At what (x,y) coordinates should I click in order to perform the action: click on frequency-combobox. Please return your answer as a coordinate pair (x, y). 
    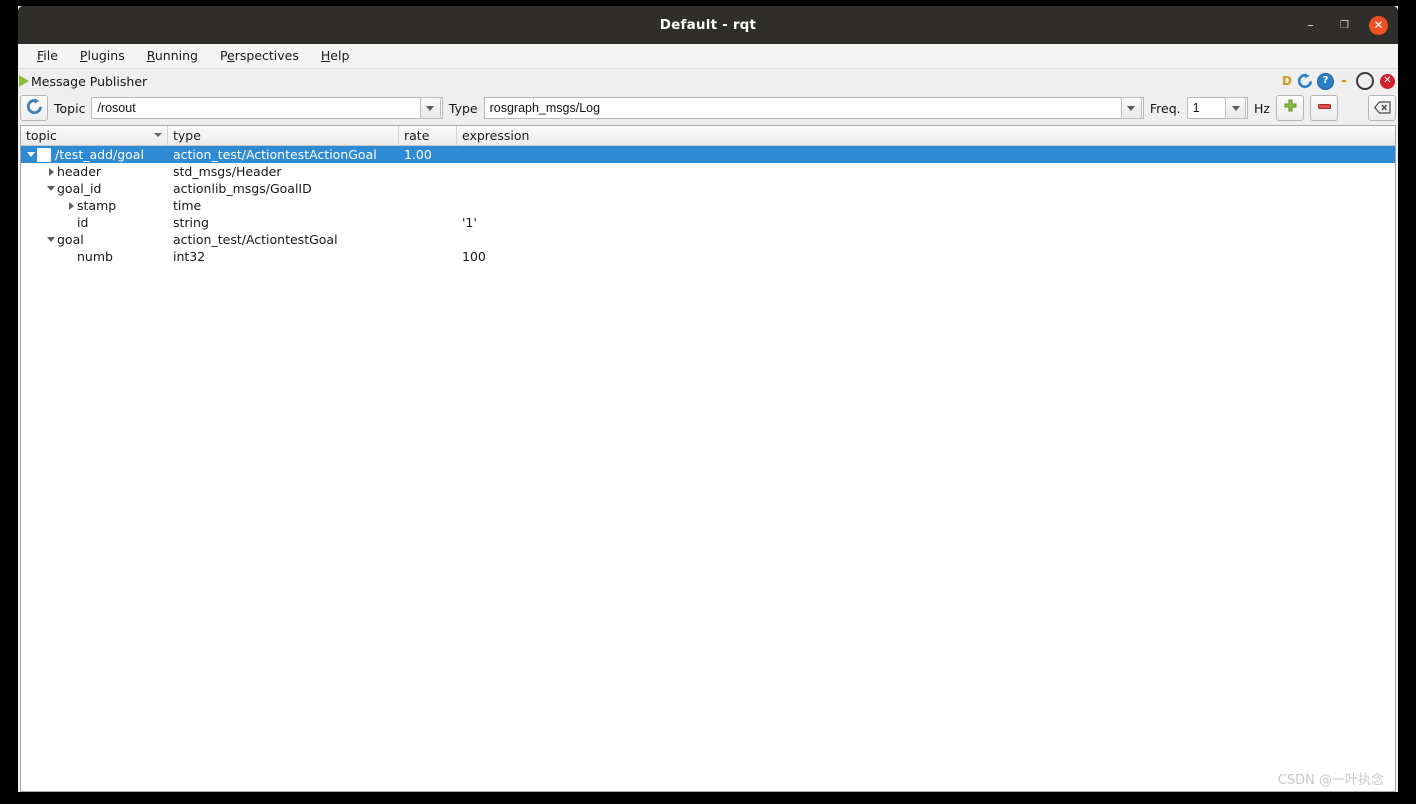
    Looking at the image, I should click on (1217, 108).